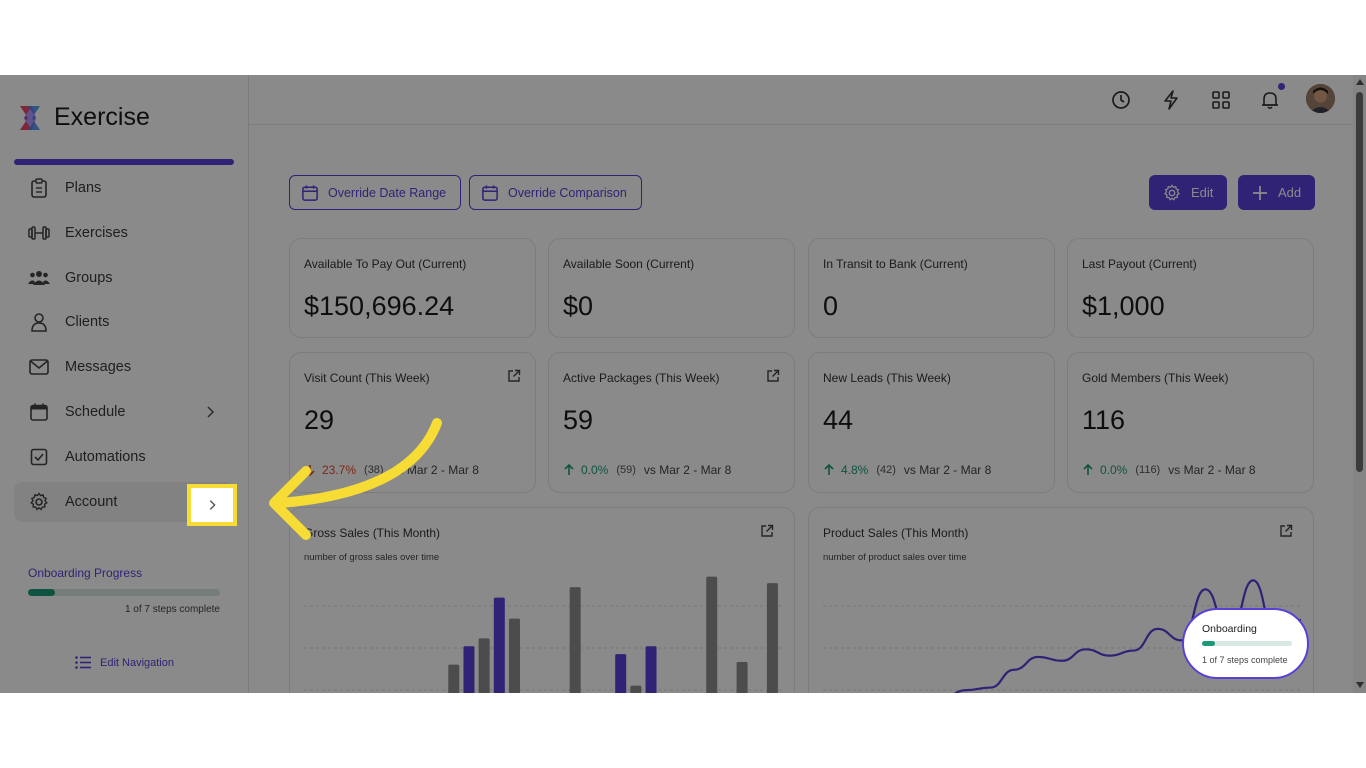 The width and height of the screenshot is (1366, 768). Describe the element at coordinates (124, 412) in the screenshot. I see `sidebar-item-schedule: Schedule` at that location.